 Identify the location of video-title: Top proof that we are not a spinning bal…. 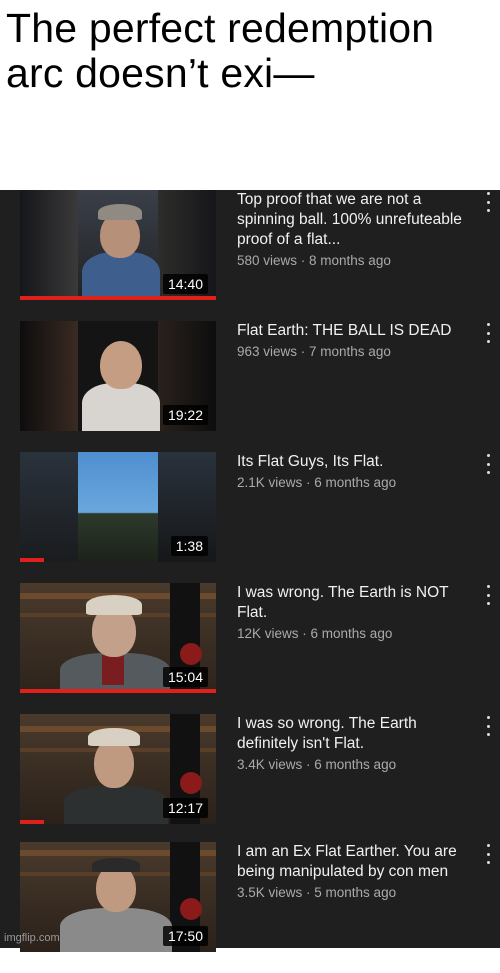
(353, 220).